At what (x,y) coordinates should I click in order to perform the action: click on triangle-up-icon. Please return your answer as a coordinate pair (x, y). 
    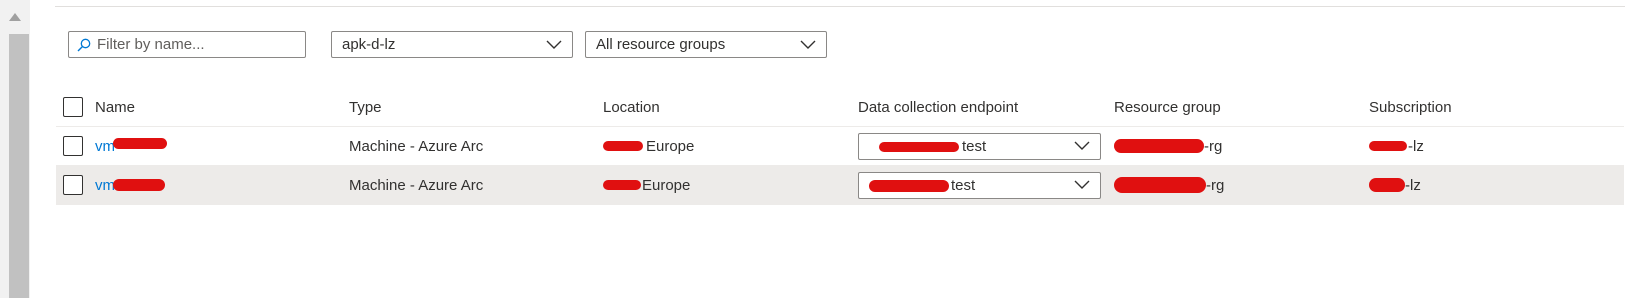
    Looking at the image, I should click on (15, 17).